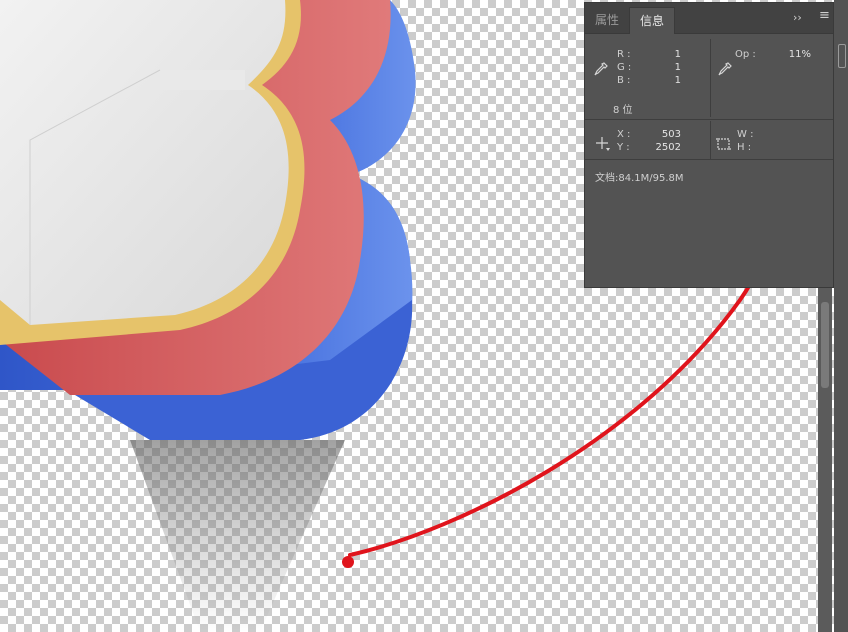 The width and height of the screenshot is (848, 632). I want to click on bit-depth-label: 8 位, so click(623, 110).